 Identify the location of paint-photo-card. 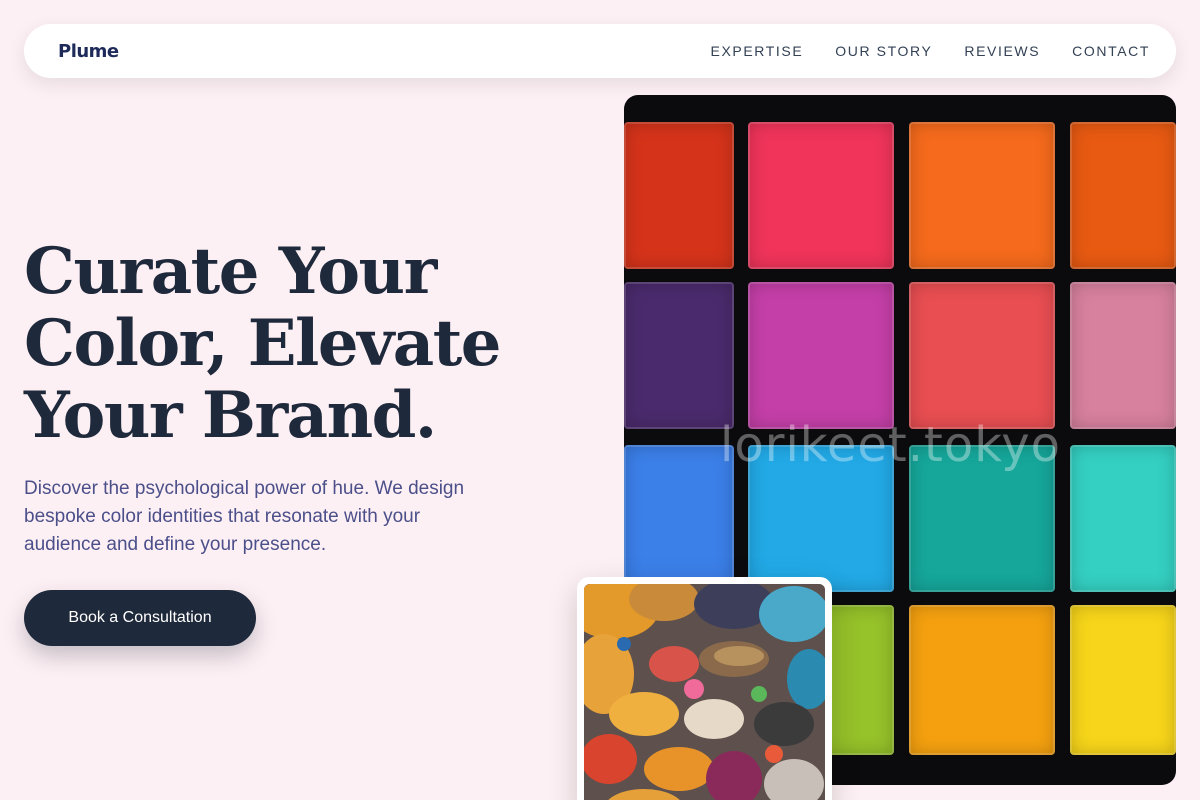
(704, 688).